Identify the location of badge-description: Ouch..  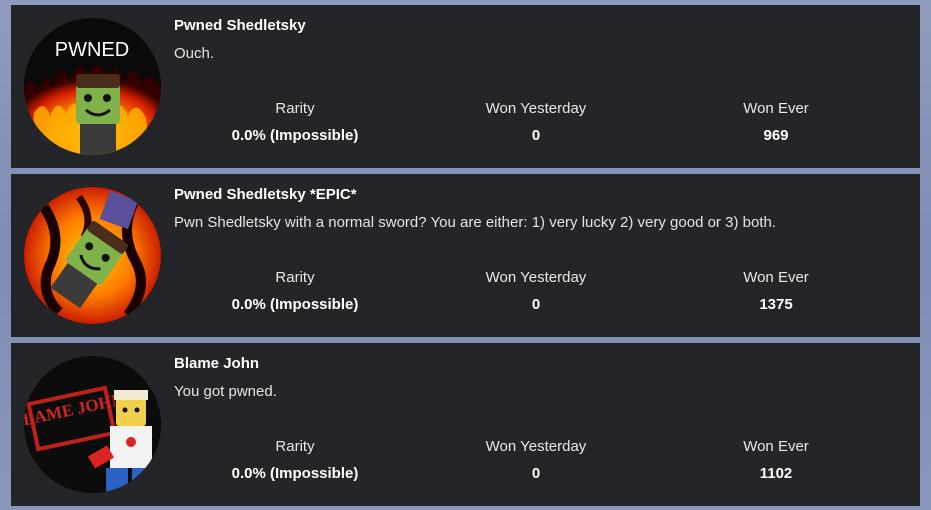
(194, 53).